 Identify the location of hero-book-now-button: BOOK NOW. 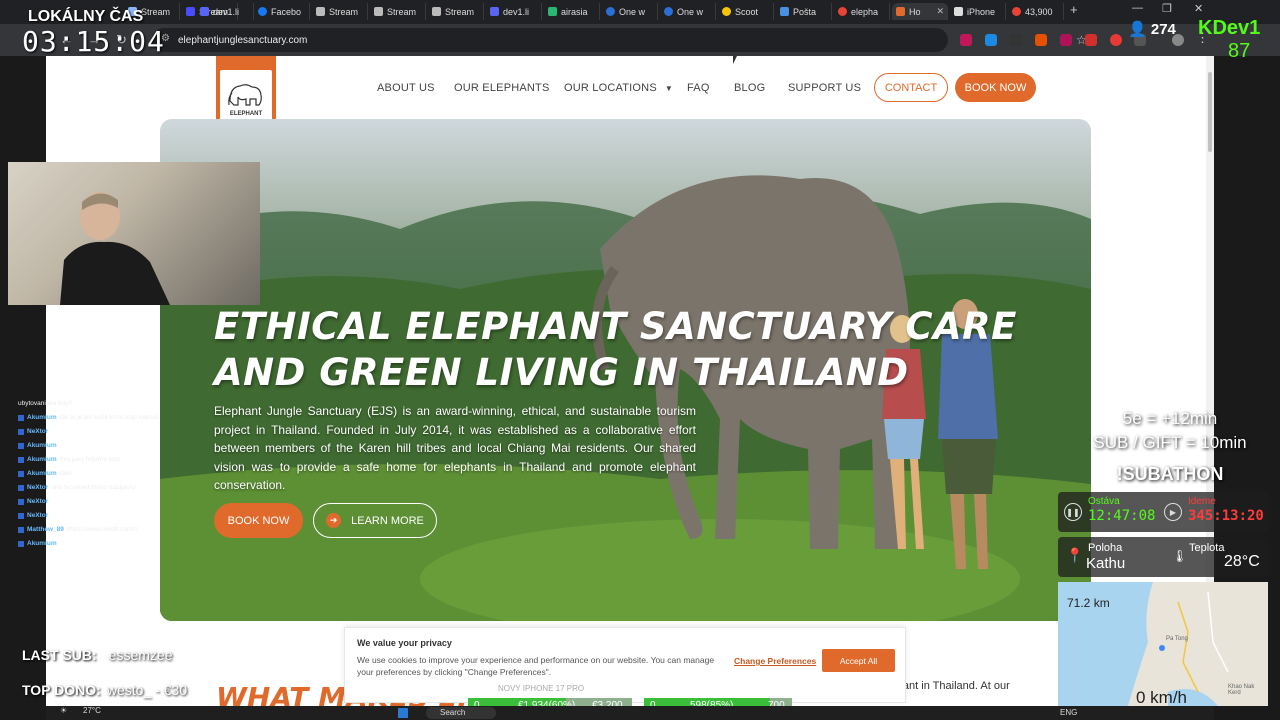
(258, 520).